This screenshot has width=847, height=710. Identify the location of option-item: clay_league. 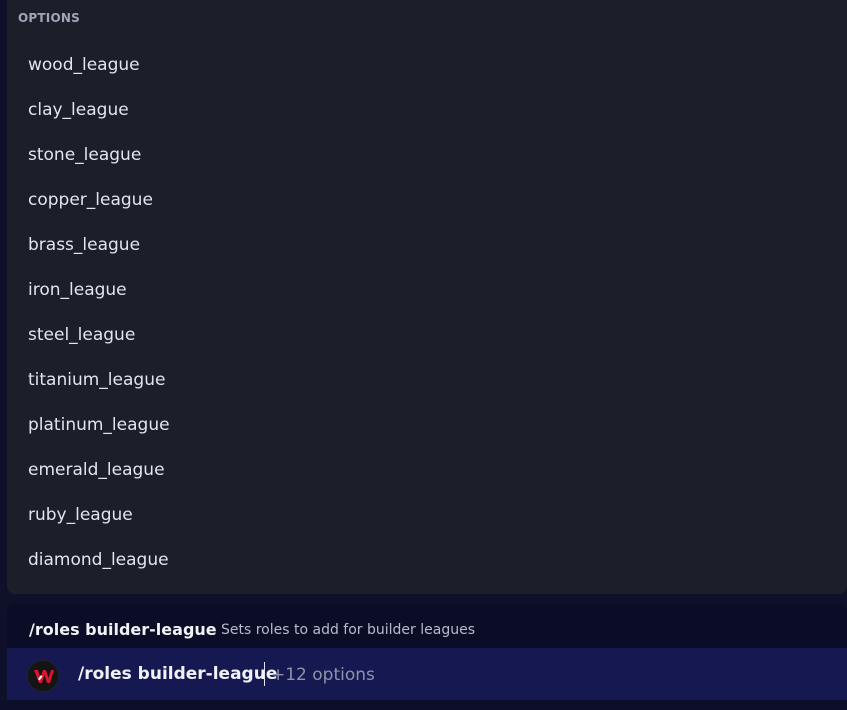
(427, 110).